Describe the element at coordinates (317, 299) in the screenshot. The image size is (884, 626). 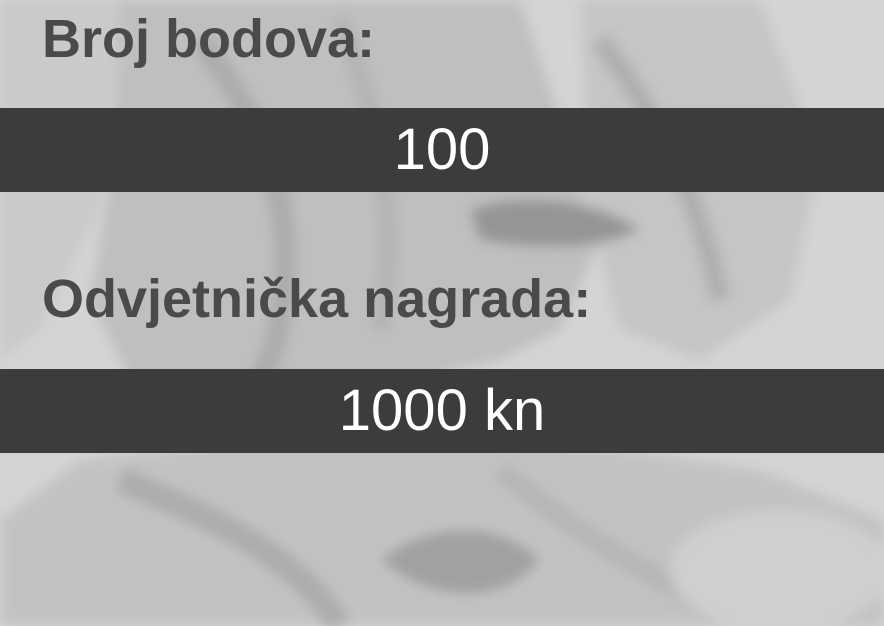
I see `reward-label: Odvjetnička nagrada:` at that location.